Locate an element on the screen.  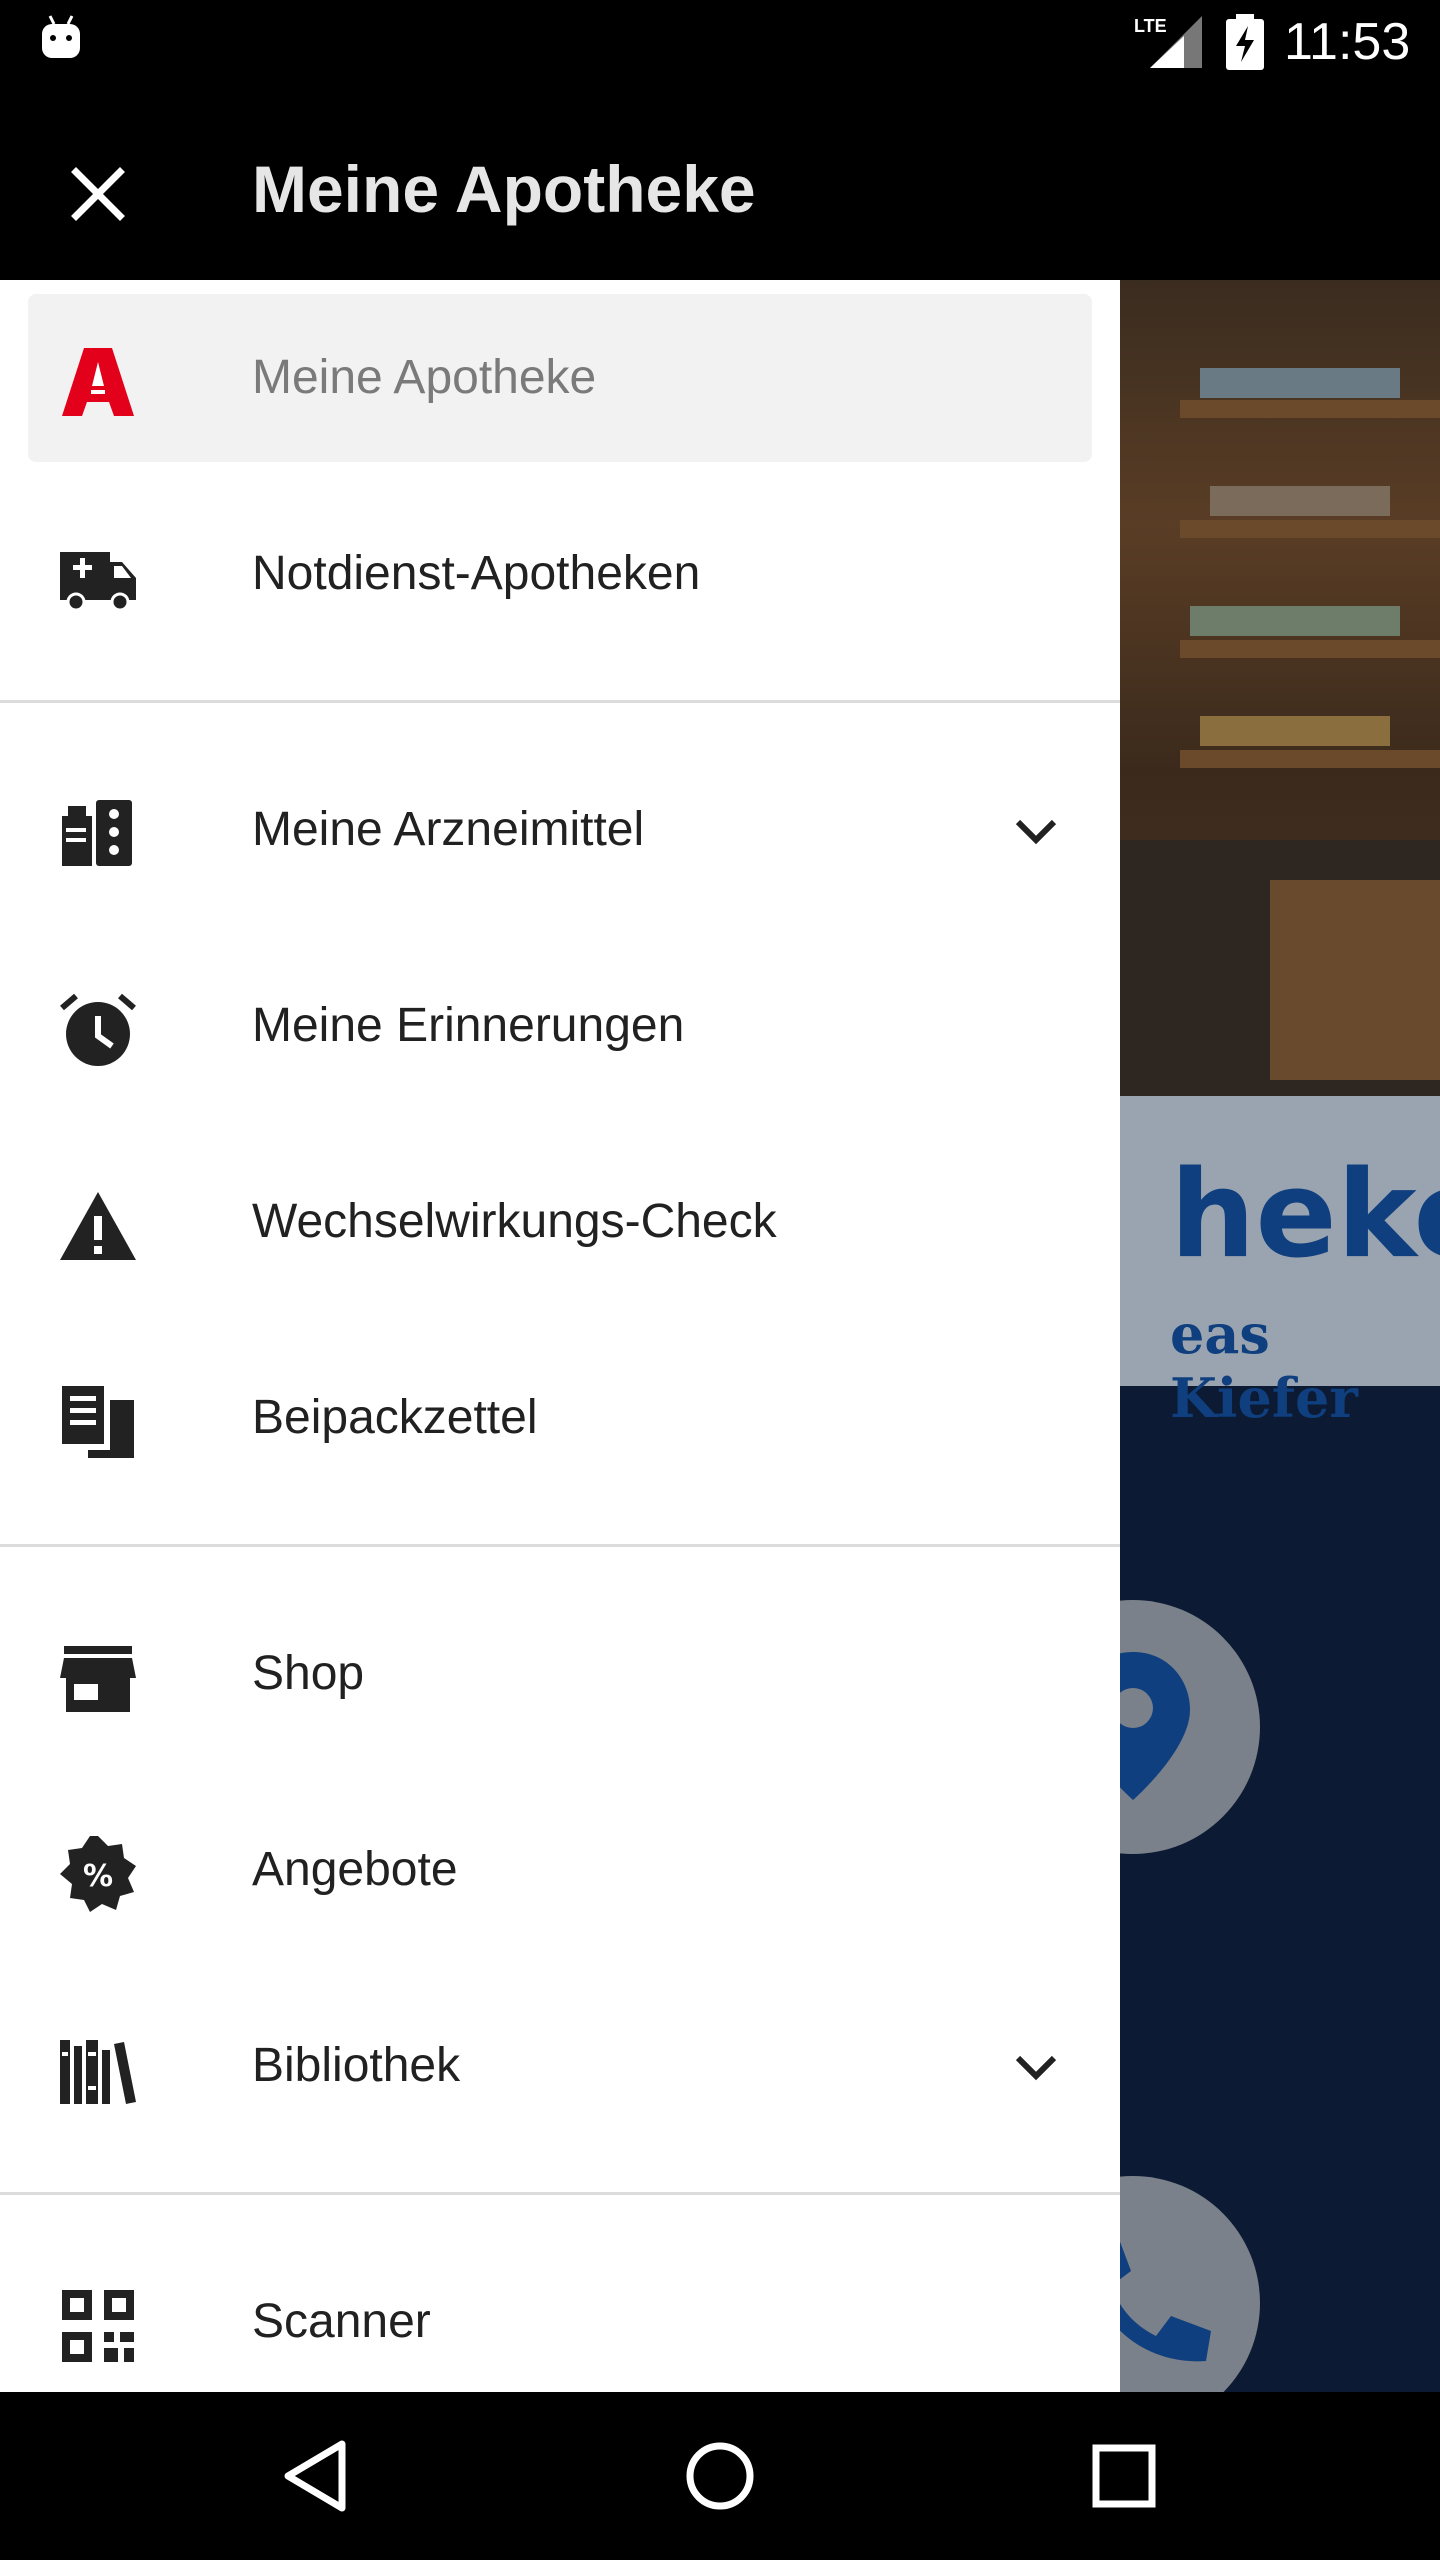
drawer-item-beipackzettel: Beipackzettel is located at coordinates (560, 1418).